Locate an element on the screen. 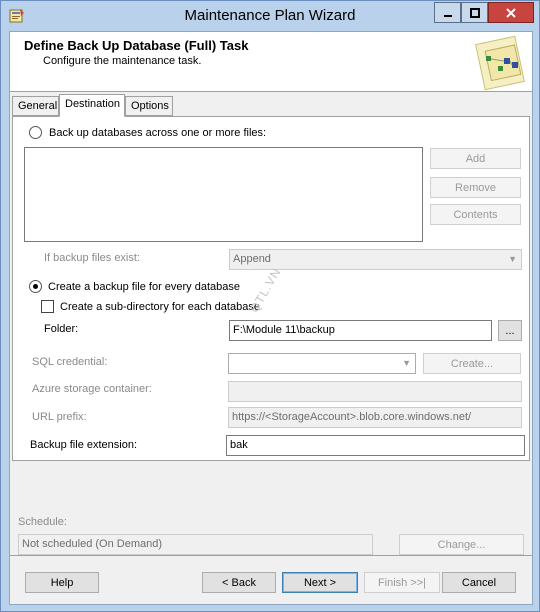 This screenshot has height=612, width=540. backup-files-list is located at coordinates (223, 194).